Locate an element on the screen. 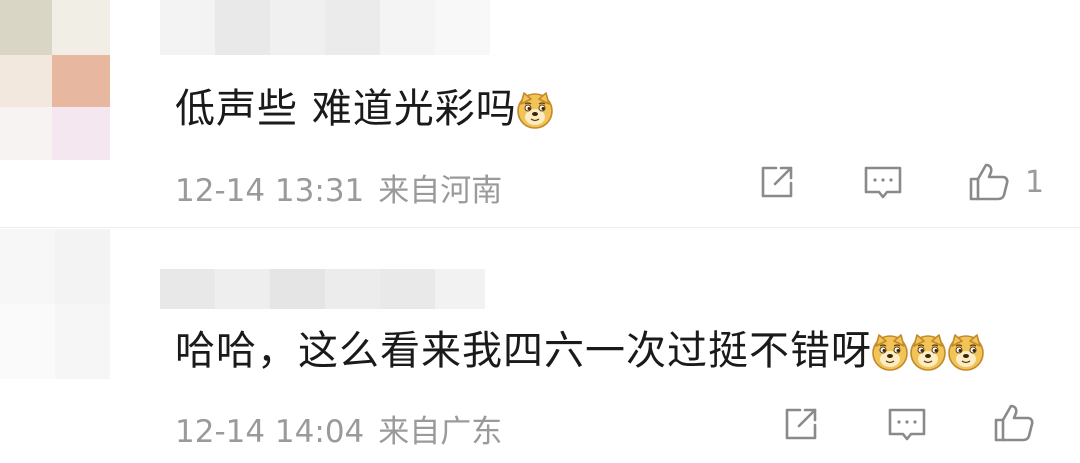 This screenshot has width=1080, height=463. comment-location: 来自广东 is located at coordinates (440, 432).